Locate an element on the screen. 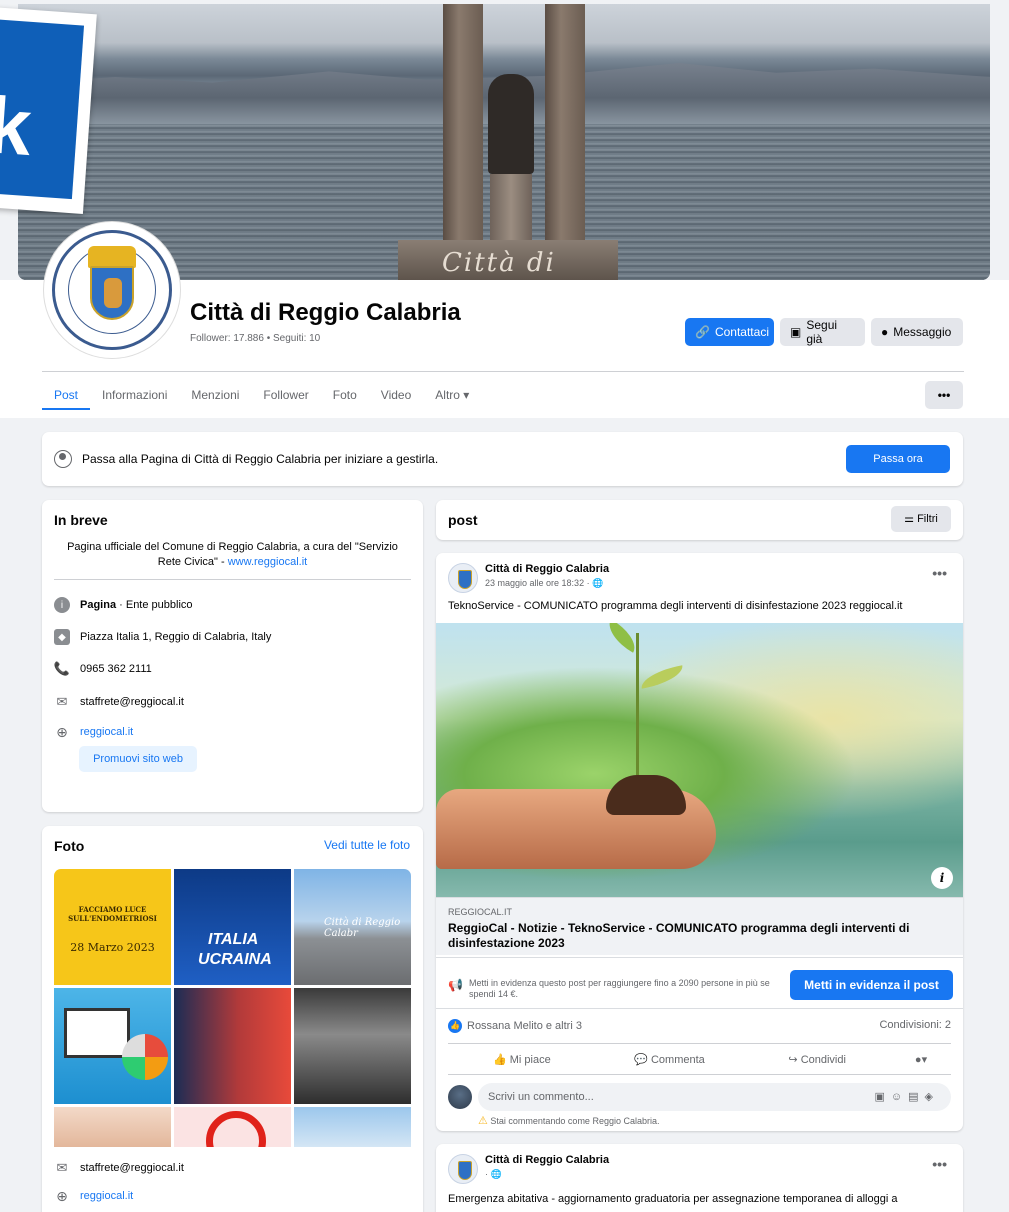 The width and height of the screenshot is (1009, 1212). filters-button-label: Filtri is located at coordinates (927, 519).